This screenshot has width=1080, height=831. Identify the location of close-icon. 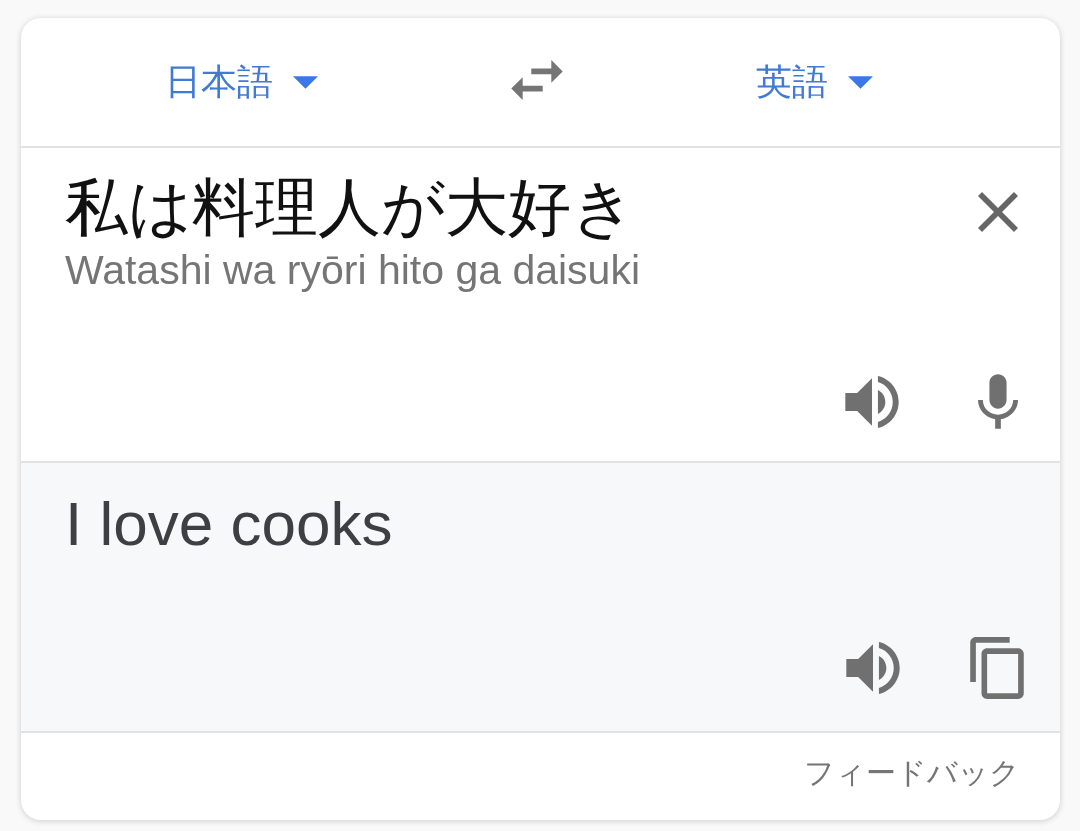
(998, 212).